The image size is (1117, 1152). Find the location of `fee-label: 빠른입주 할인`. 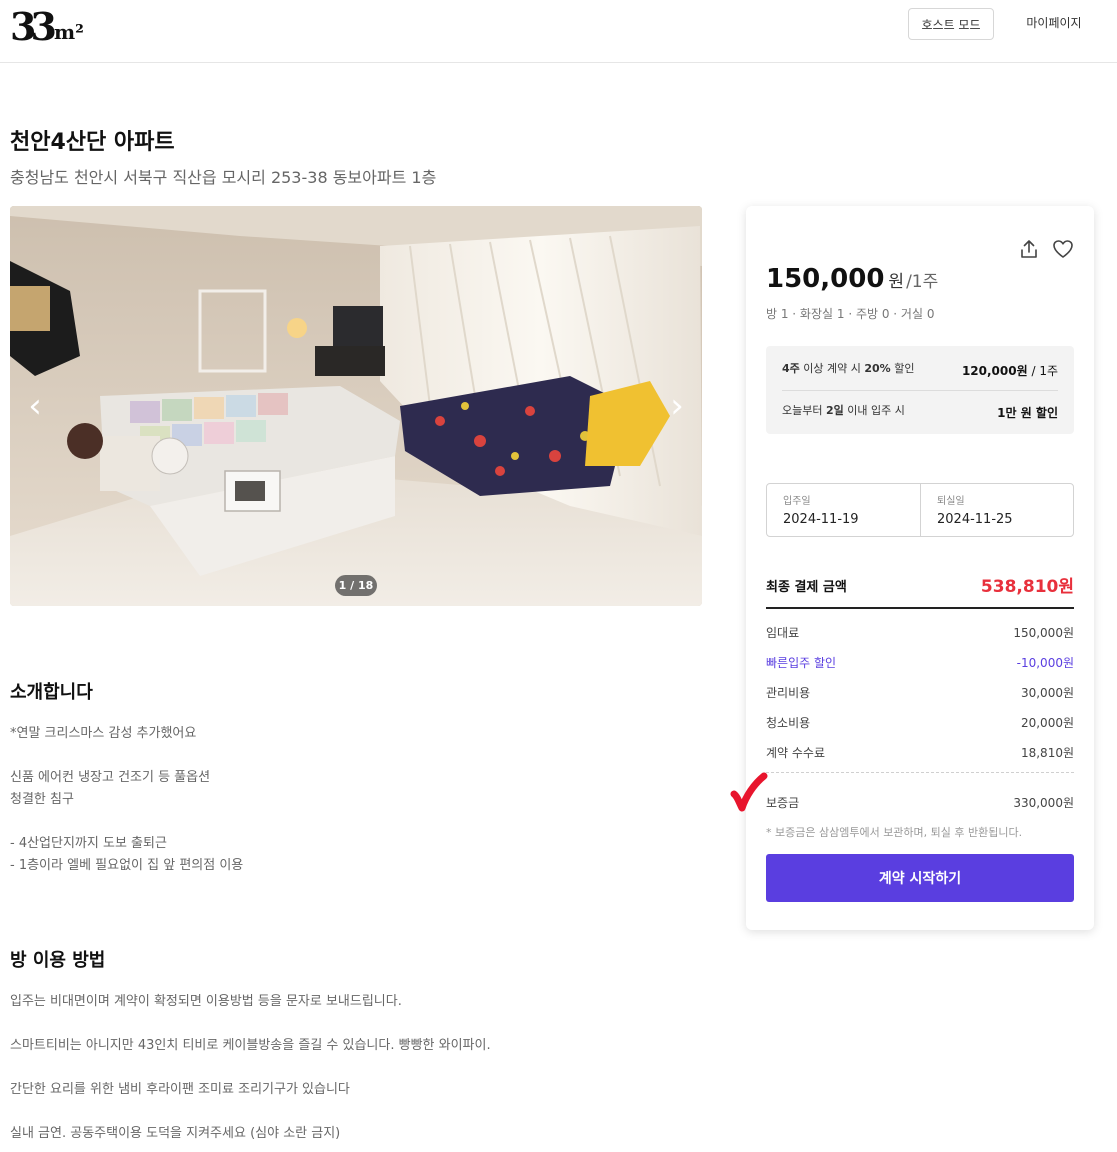

fee-label: 빠른입주 할인 is located at coordinates (801, 663).